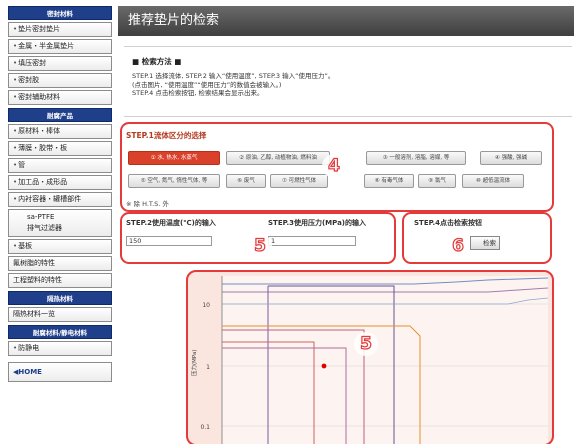 The width and height of the screenshot is (582, 444). Describe the element at coordinates (208, 367) in the screenshot. I see `y-tick-label: 1` at that location.